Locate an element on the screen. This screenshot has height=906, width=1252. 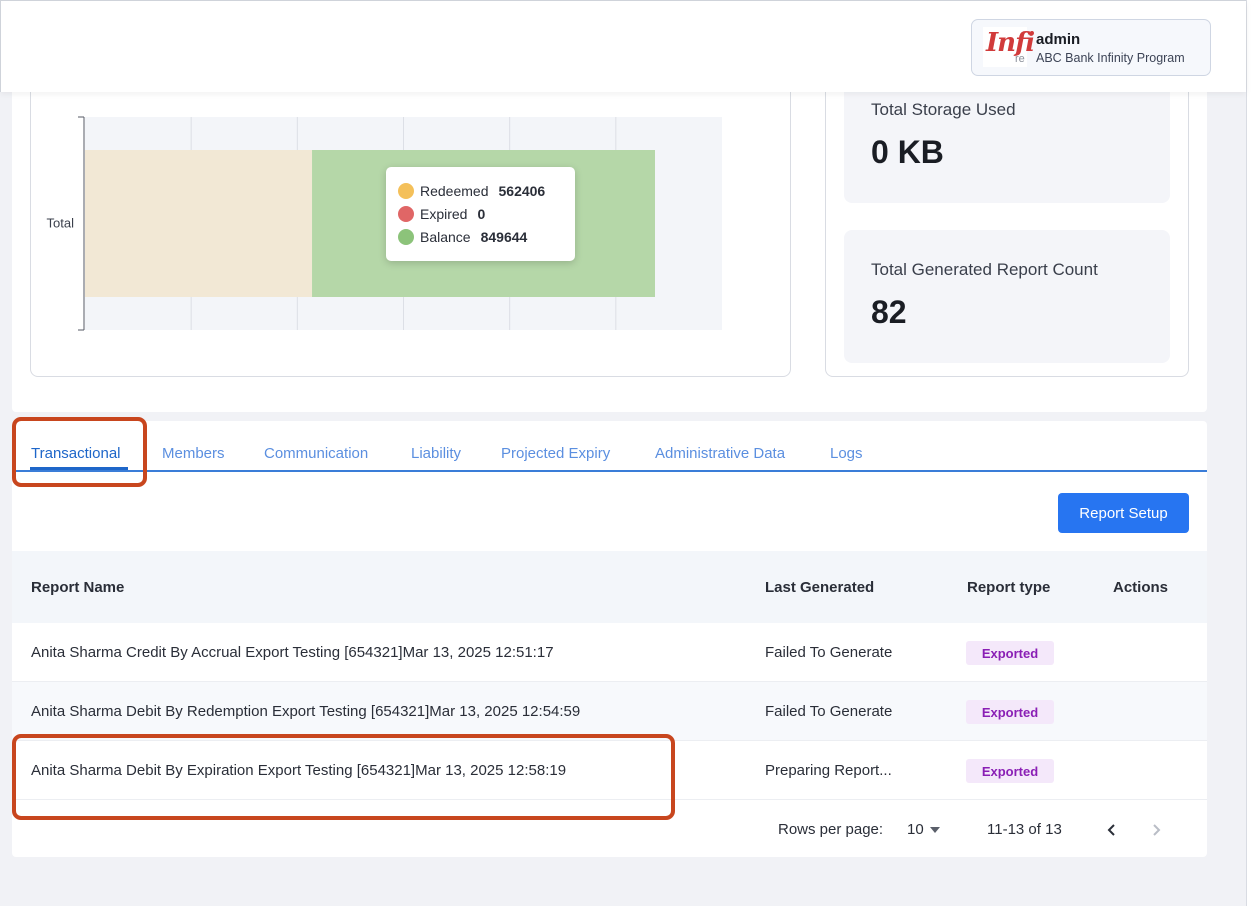
logo-text: Infi is located at coordinates (1010, 43).